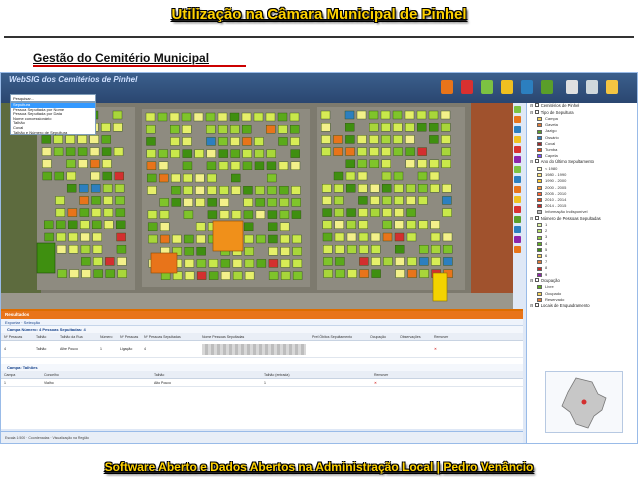 This screenshot has width=638, height=479. Describe the element at coordinates (170, 336) in the screenshot. I see `column-header: Nº Pessoas Sepultadas` at that location.